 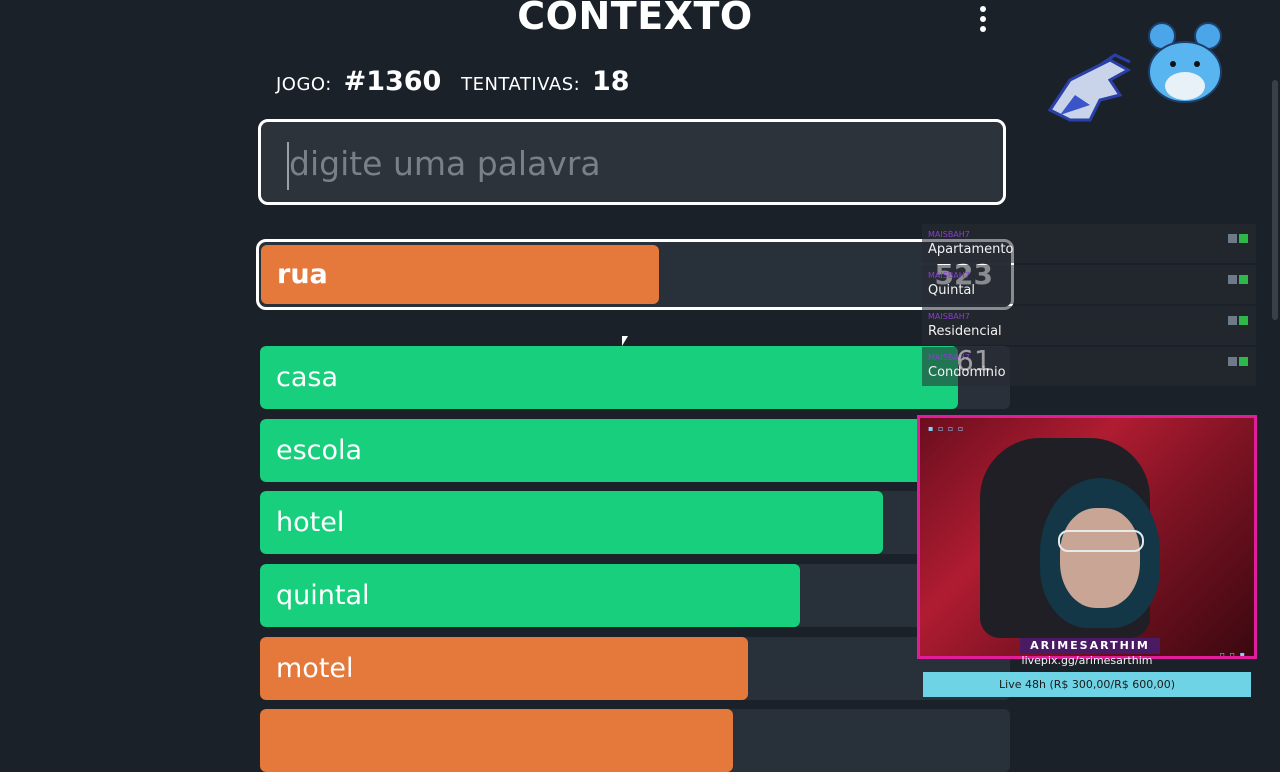 What do you see at coordinates (946, 428) in the screenshot?
I see `frame-decoration: ▪ ▫ ▫ ▫` at bounding box center [946, 428].